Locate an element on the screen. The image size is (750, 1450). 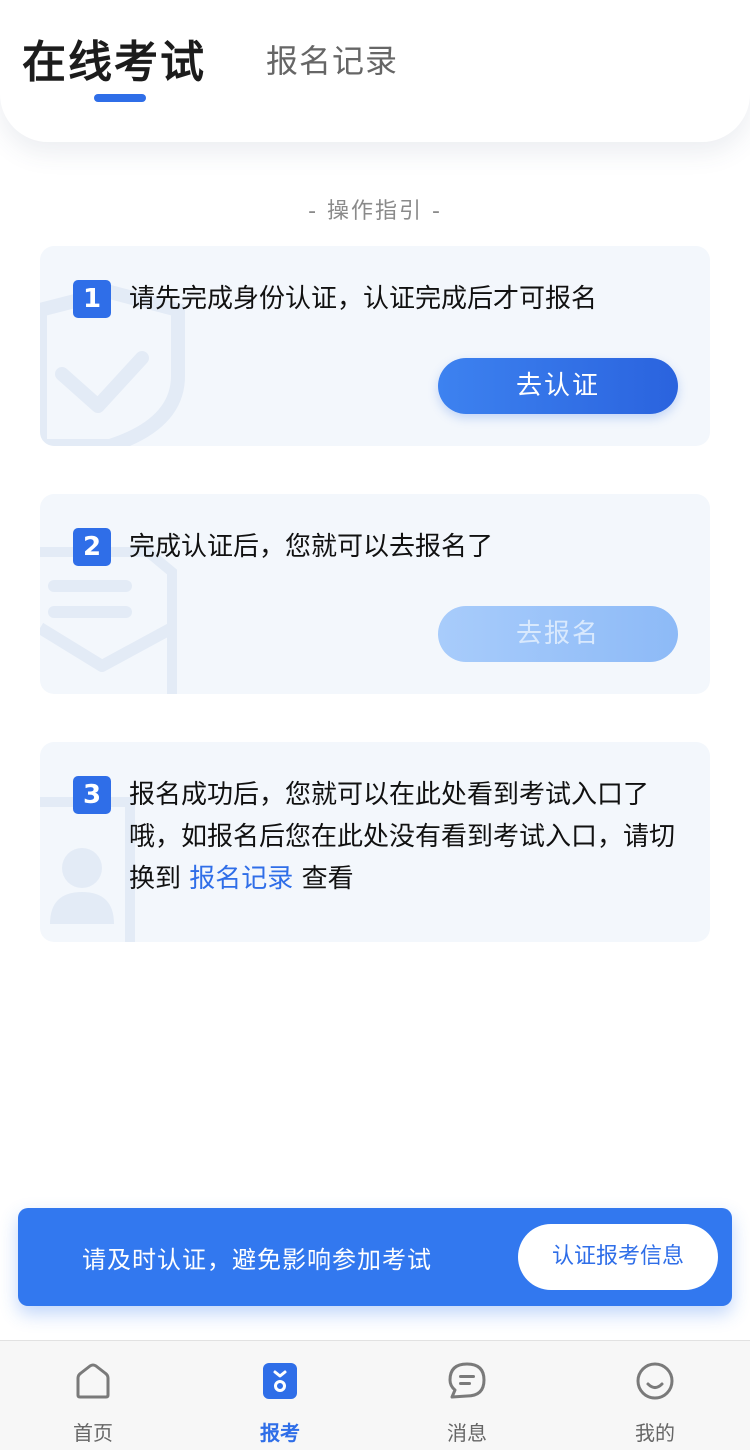
step-text-2: 完成认证后，您就可以去报名了 is located at coordinates (311, 547).